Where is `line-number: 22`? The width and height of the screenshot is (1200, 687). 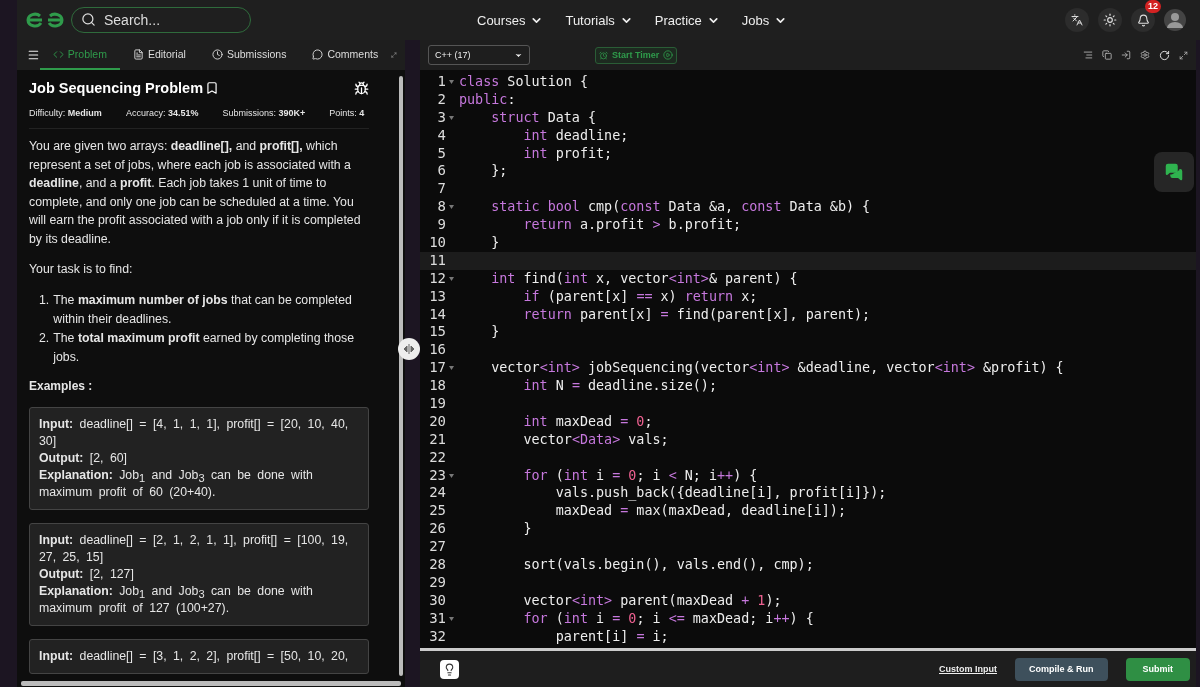 line-number: 22 is located at coordinates (437, 457).